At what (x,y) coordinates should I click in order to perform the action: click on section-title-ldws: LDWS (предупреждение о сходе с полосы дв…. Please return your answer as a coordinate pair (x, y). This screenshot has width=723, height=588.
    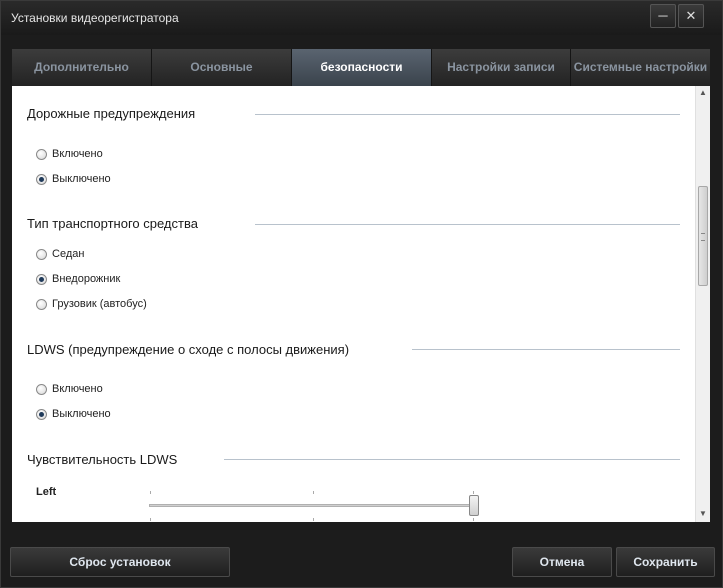
    Looking at the image, I should click on (188, 349).